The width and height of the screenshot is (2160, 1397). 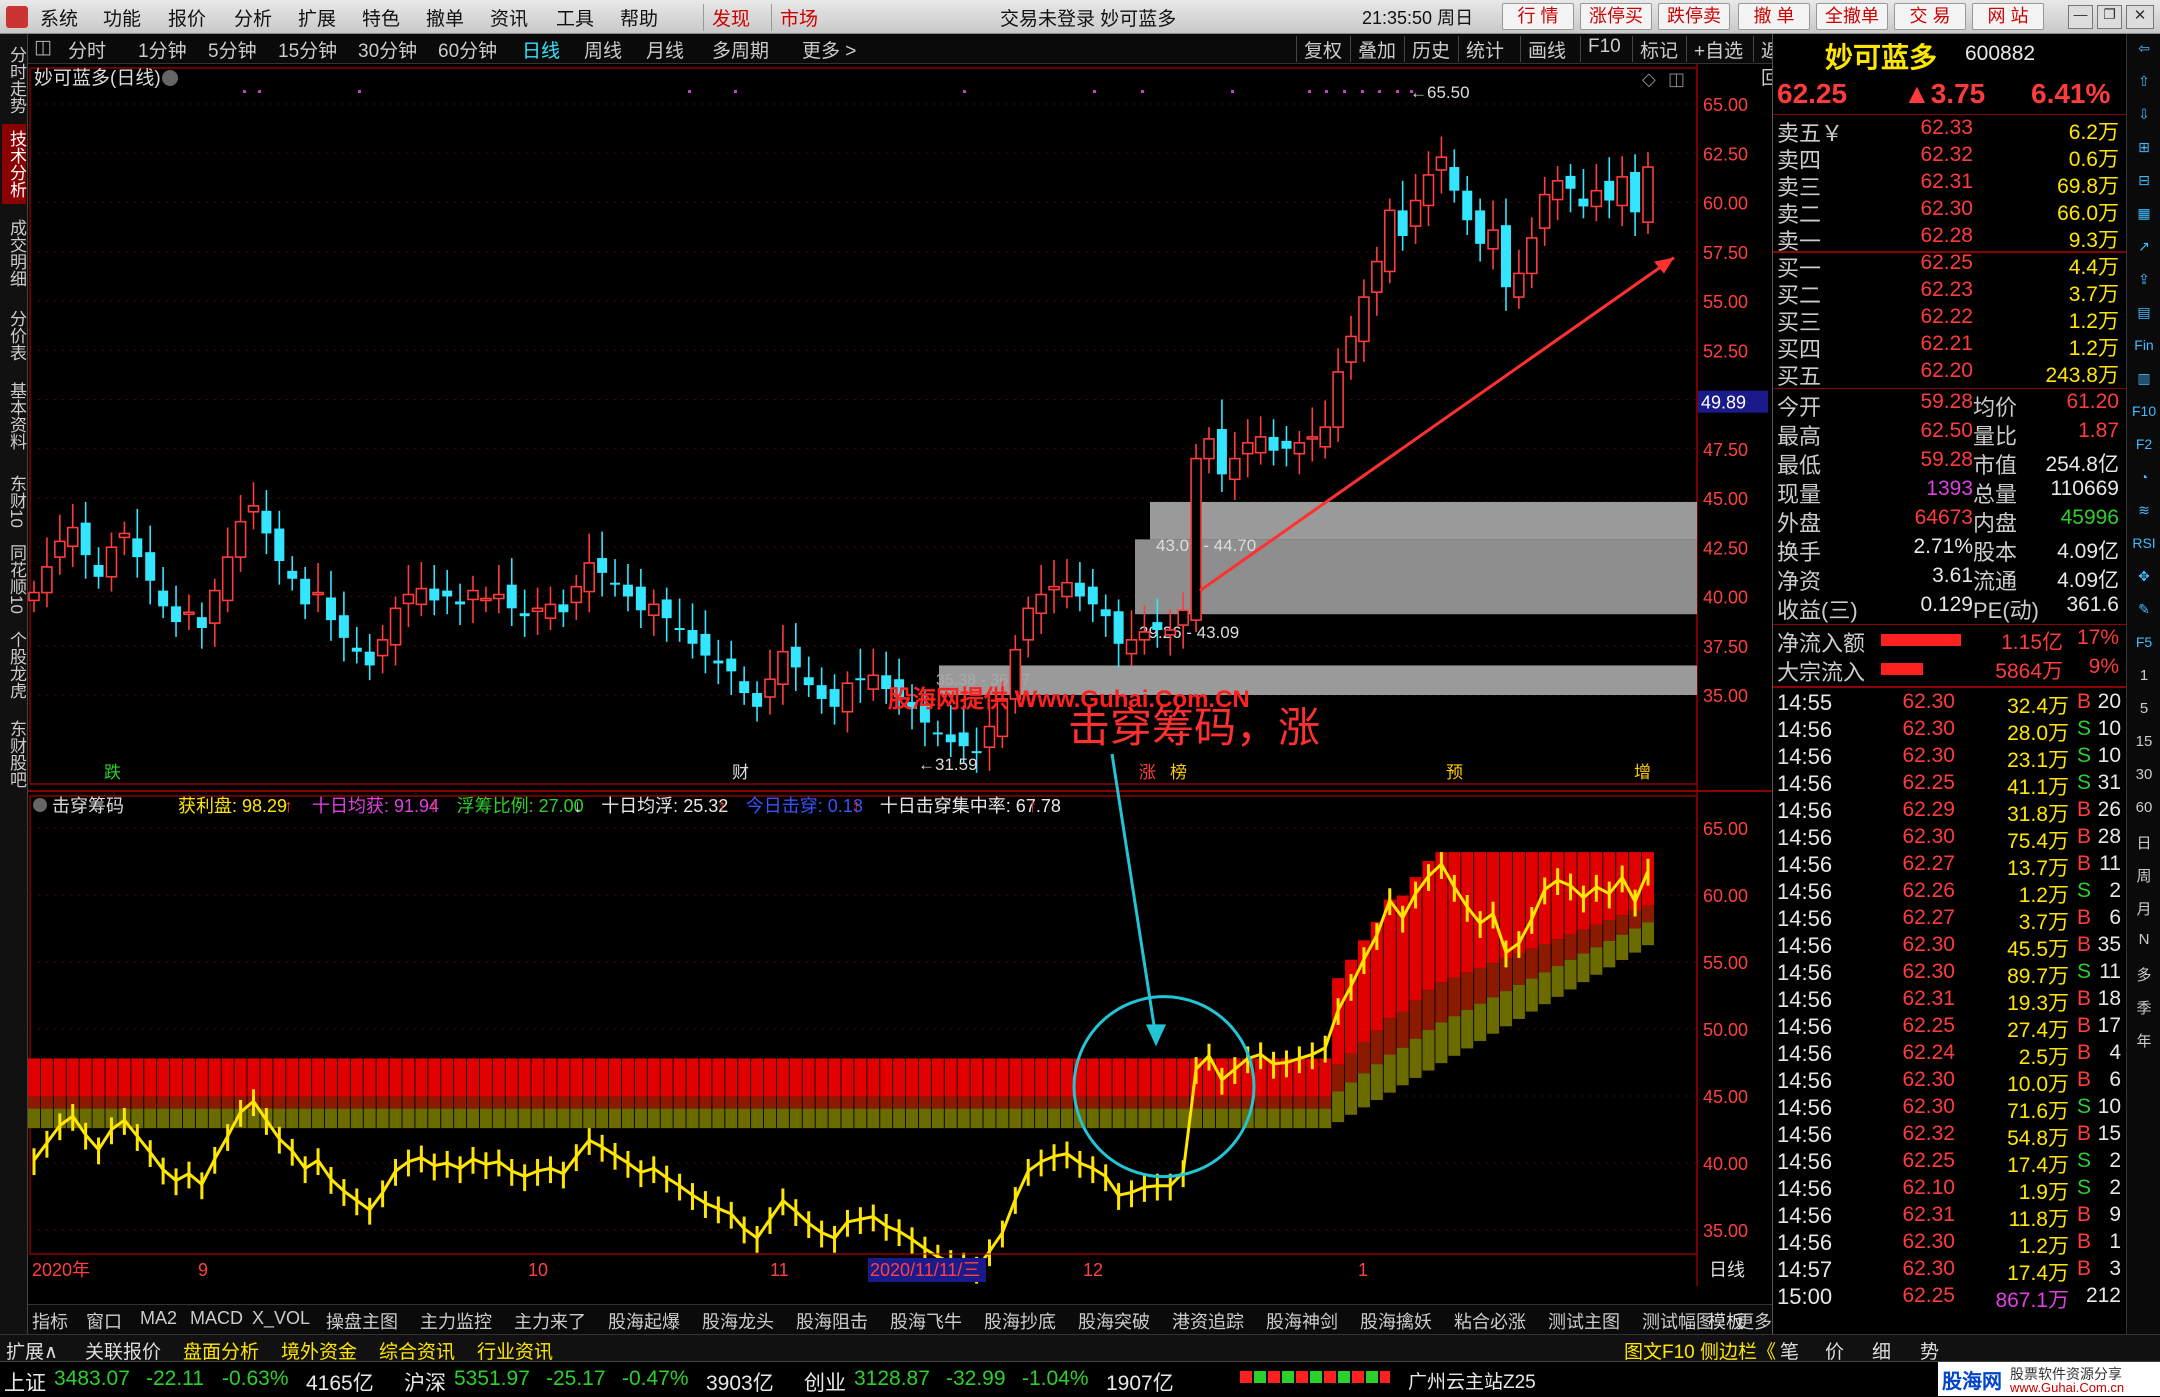 What do you see at coordinates (1774, 16) in the screenshot?
I see `trade-button: 撤 单` at bounding box center [1774, 16].